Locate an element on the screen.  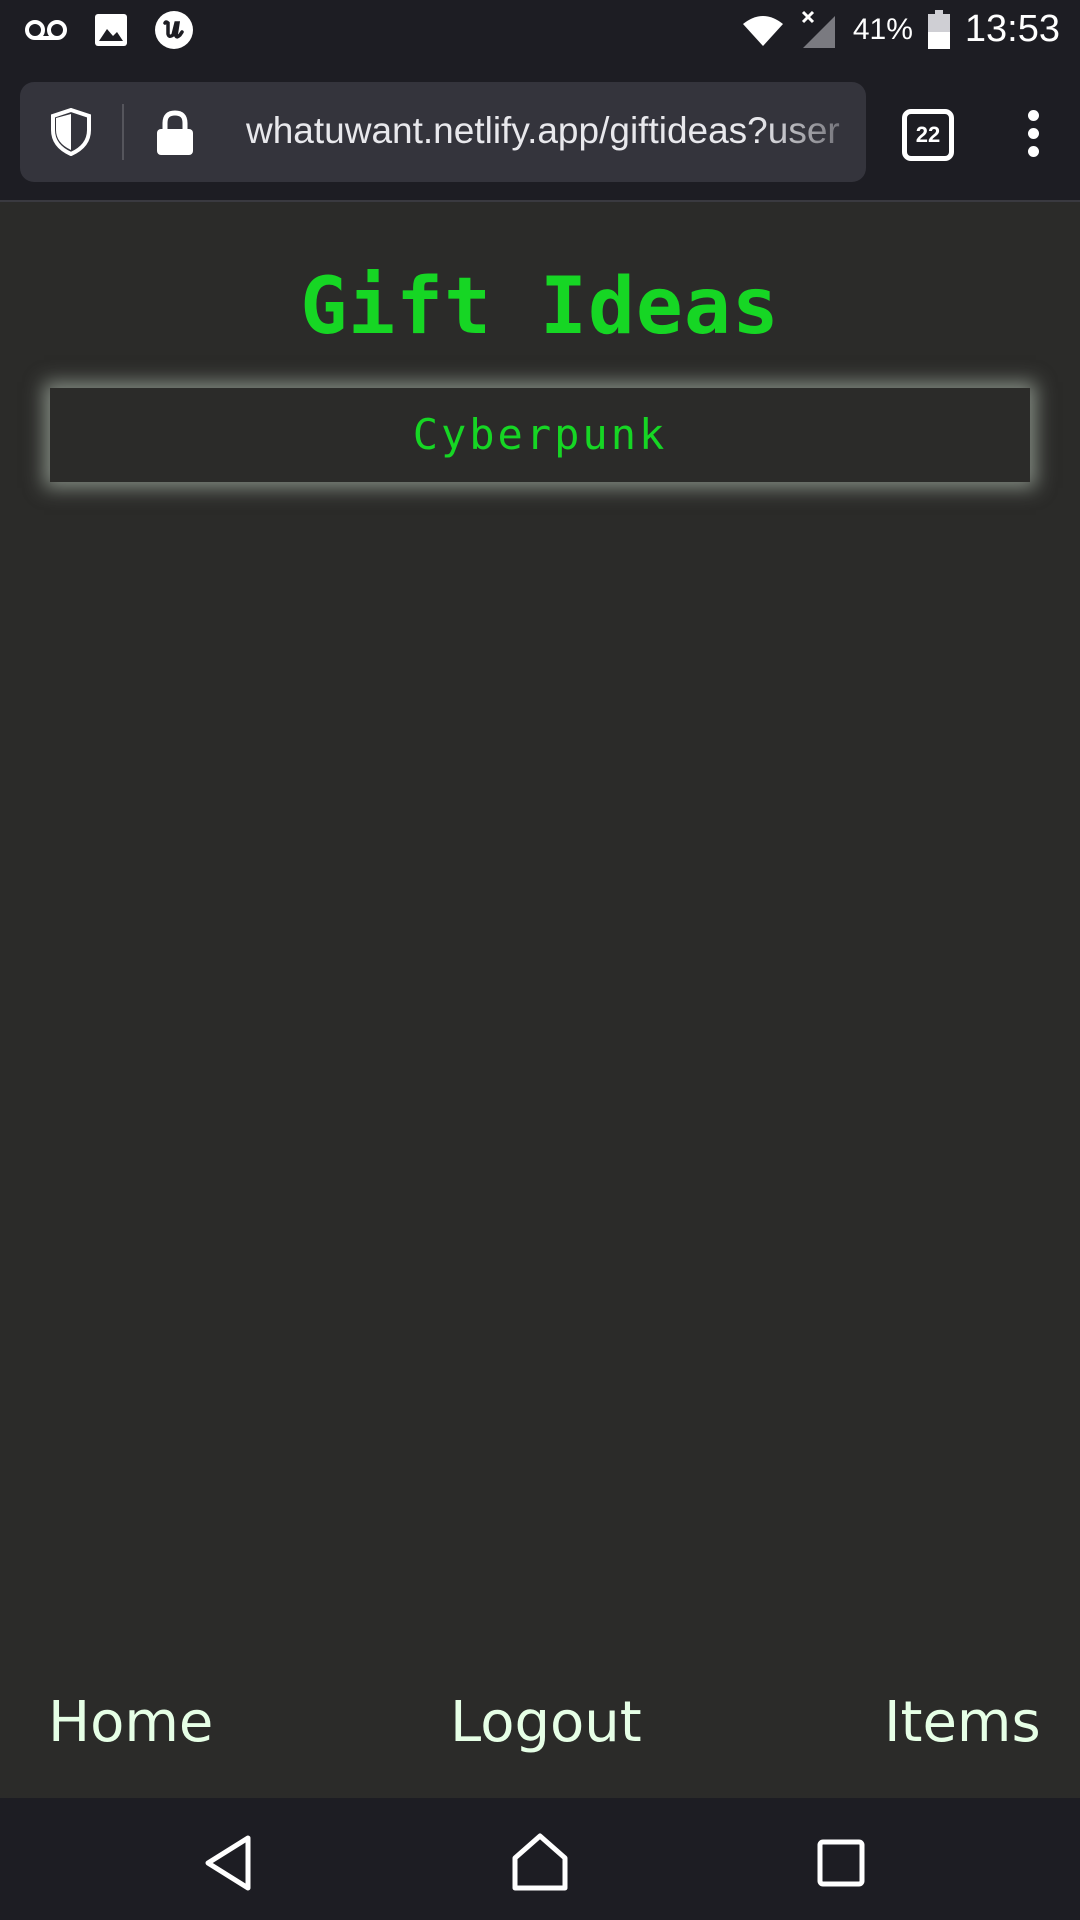
address-bar-divider is located at coordinates (123, 132).